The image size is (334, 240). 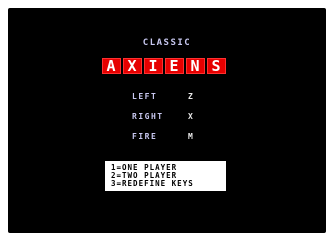 What do you see at coordinates (132, 66) in the screenshot?
I see `logo-letter: X` at bounding box center [132, 66].